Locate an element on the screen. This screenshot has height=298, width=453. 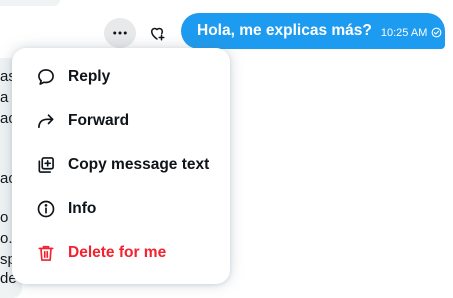
sent-message-bubble: Hola, me explicas más? 10:25 AM is located at coordinates (313, 31).